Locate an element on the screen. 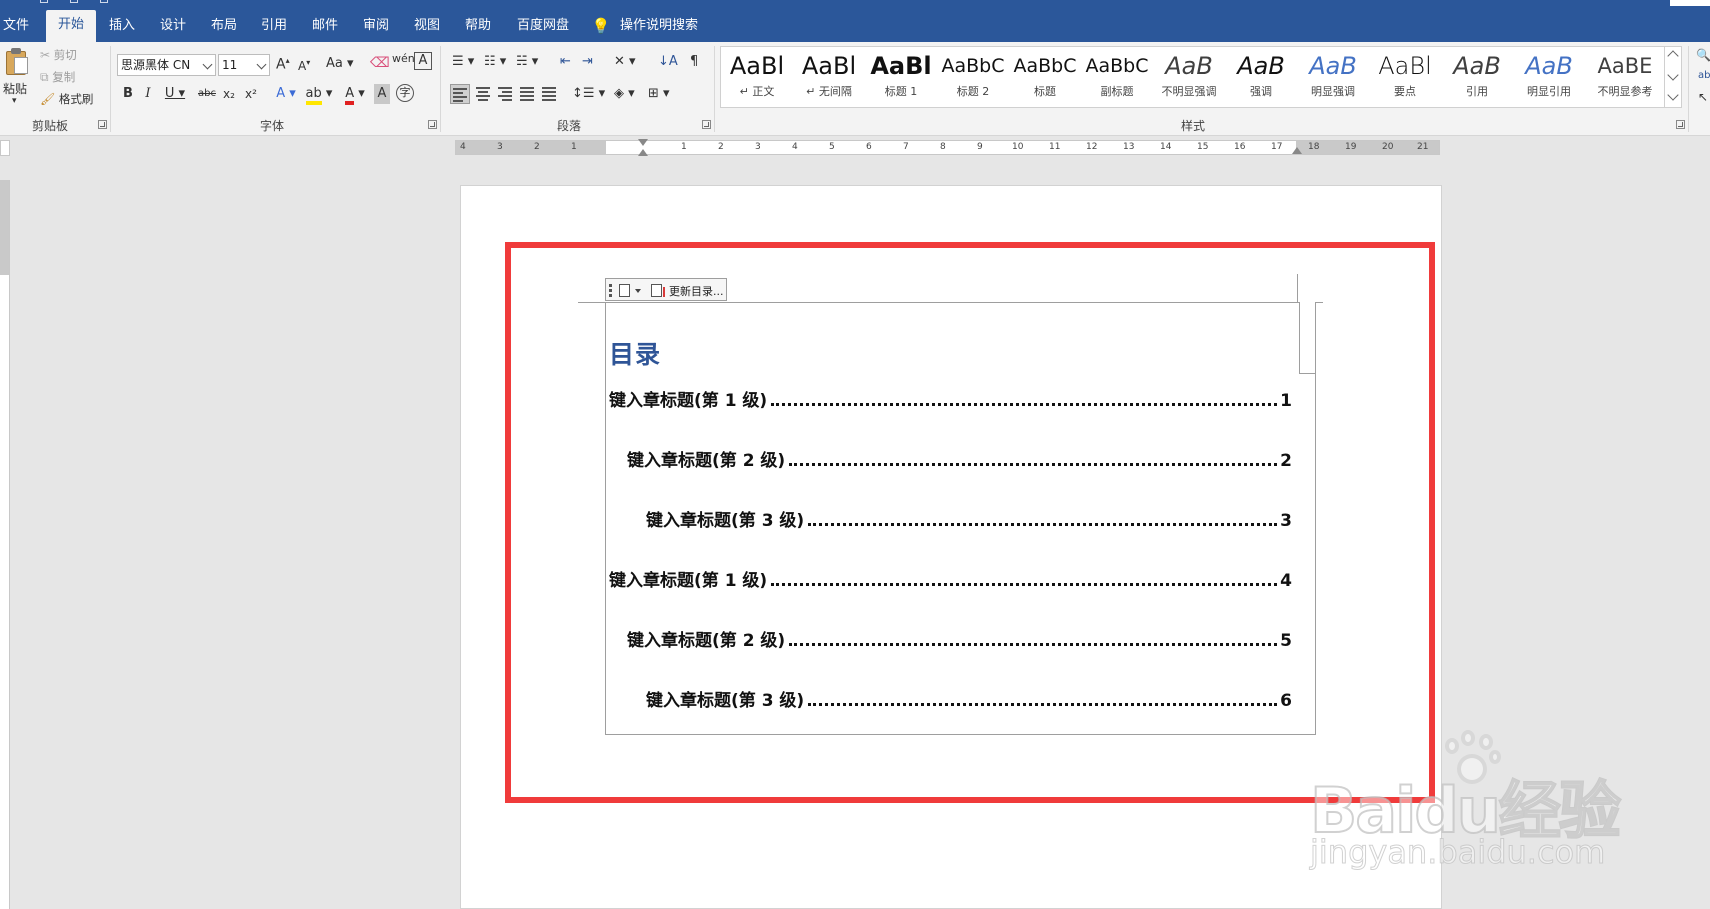 The height and width of the screenshot is (909, 1710). clear-formatting-icon: ⌫ is located at coordinates (380, 63).